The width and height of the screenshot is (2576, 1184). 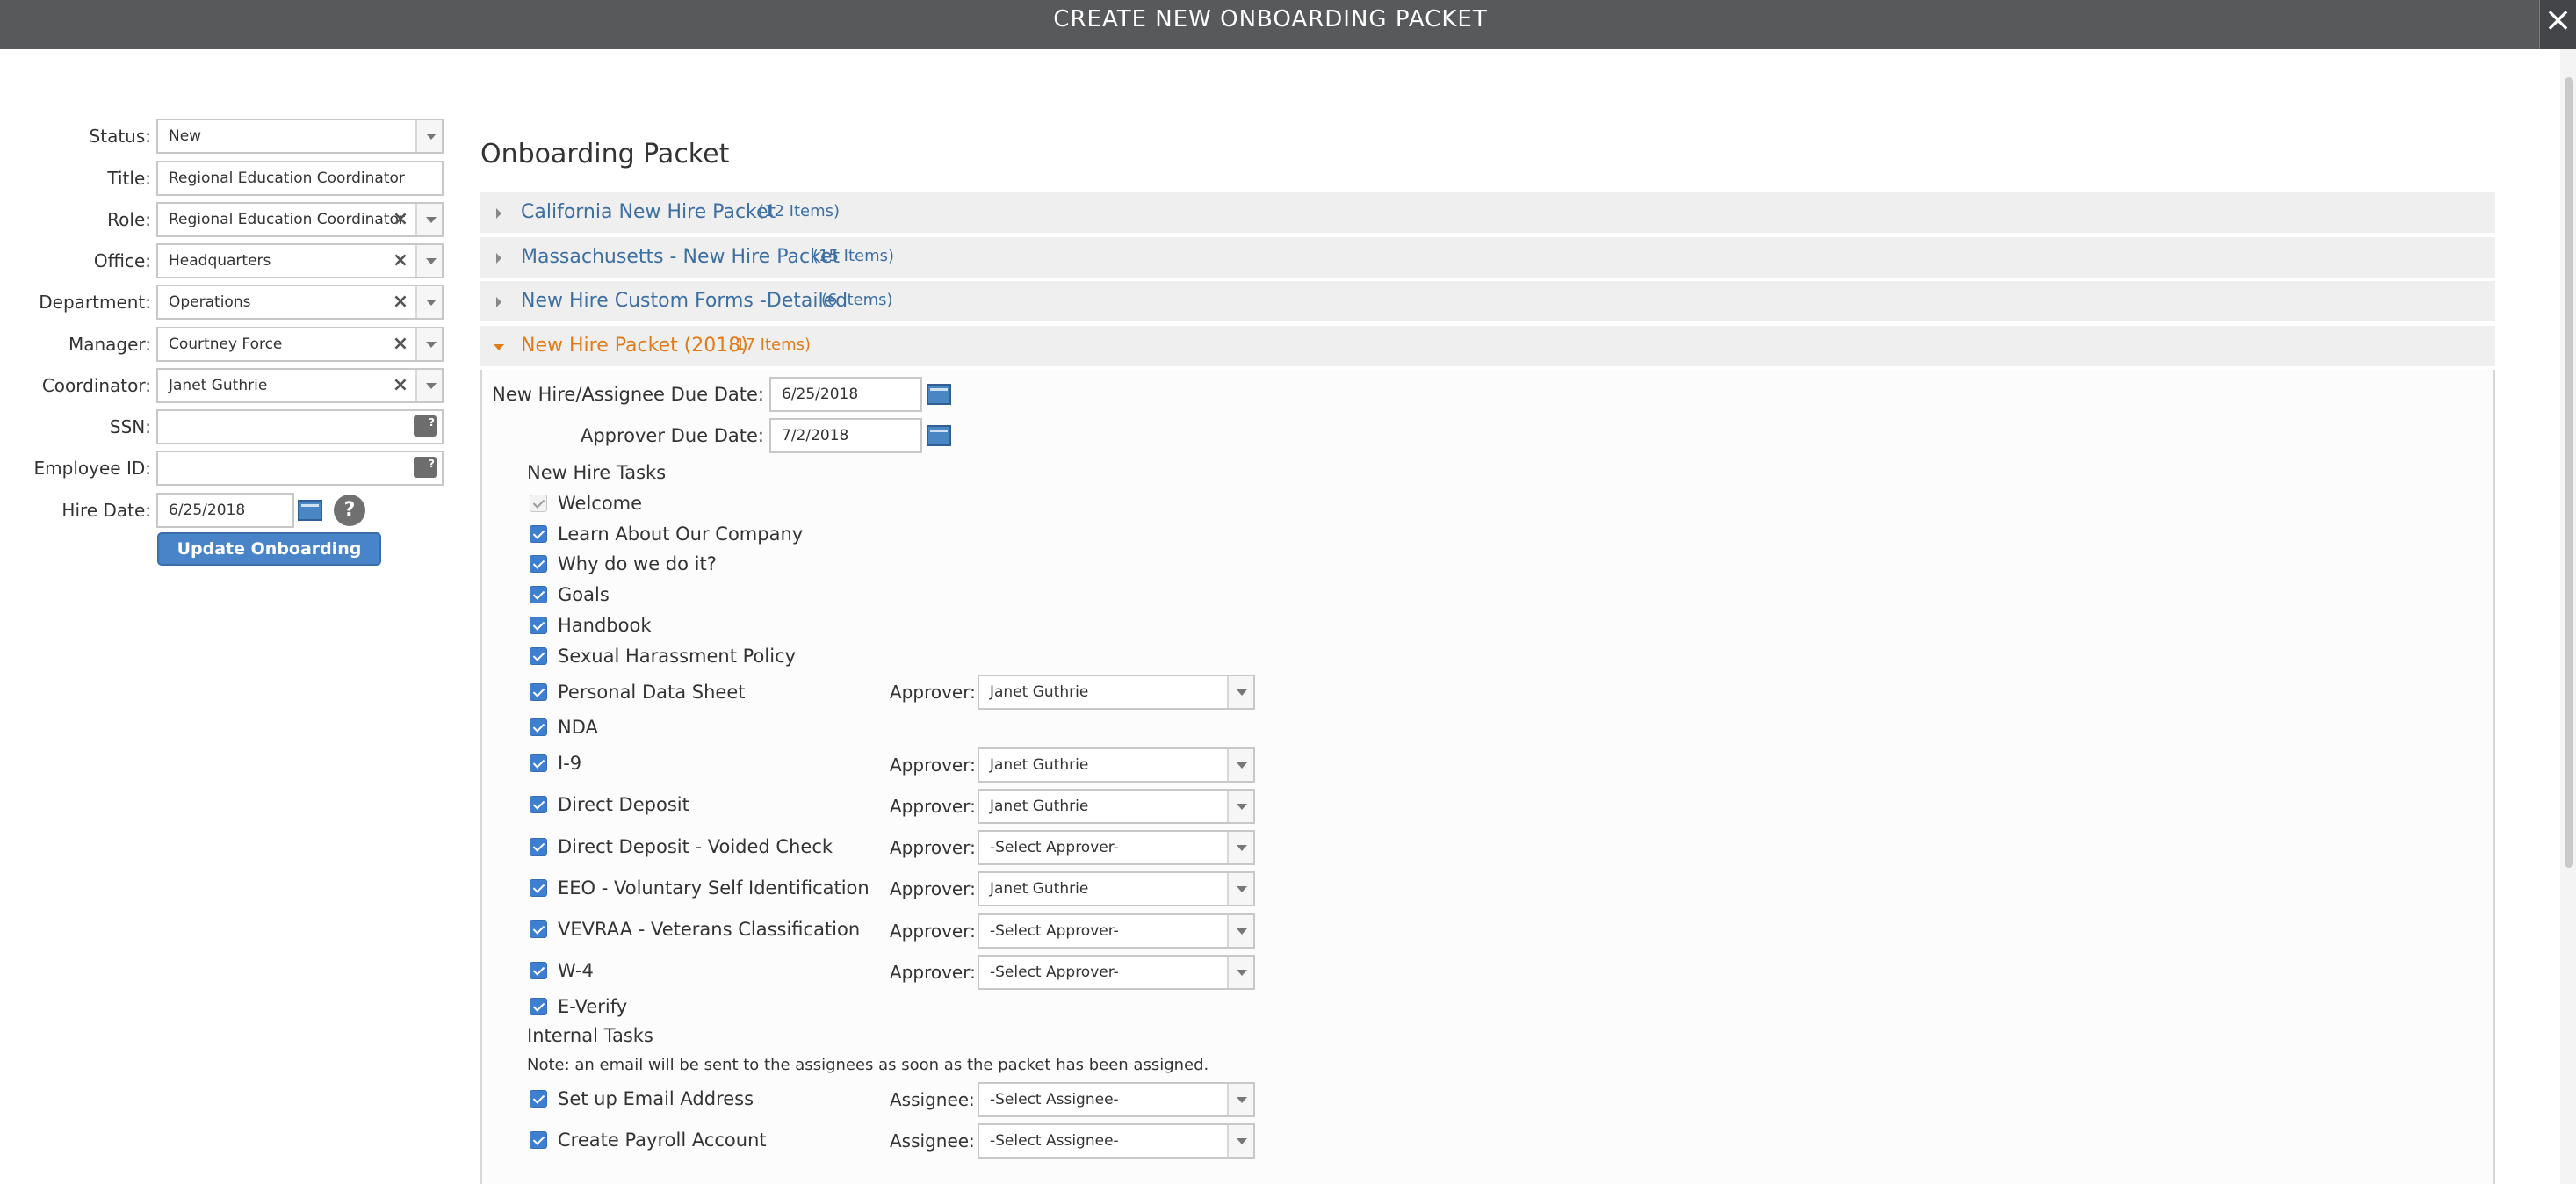 I want to click on status-select: New, so click(x=300, y=137).